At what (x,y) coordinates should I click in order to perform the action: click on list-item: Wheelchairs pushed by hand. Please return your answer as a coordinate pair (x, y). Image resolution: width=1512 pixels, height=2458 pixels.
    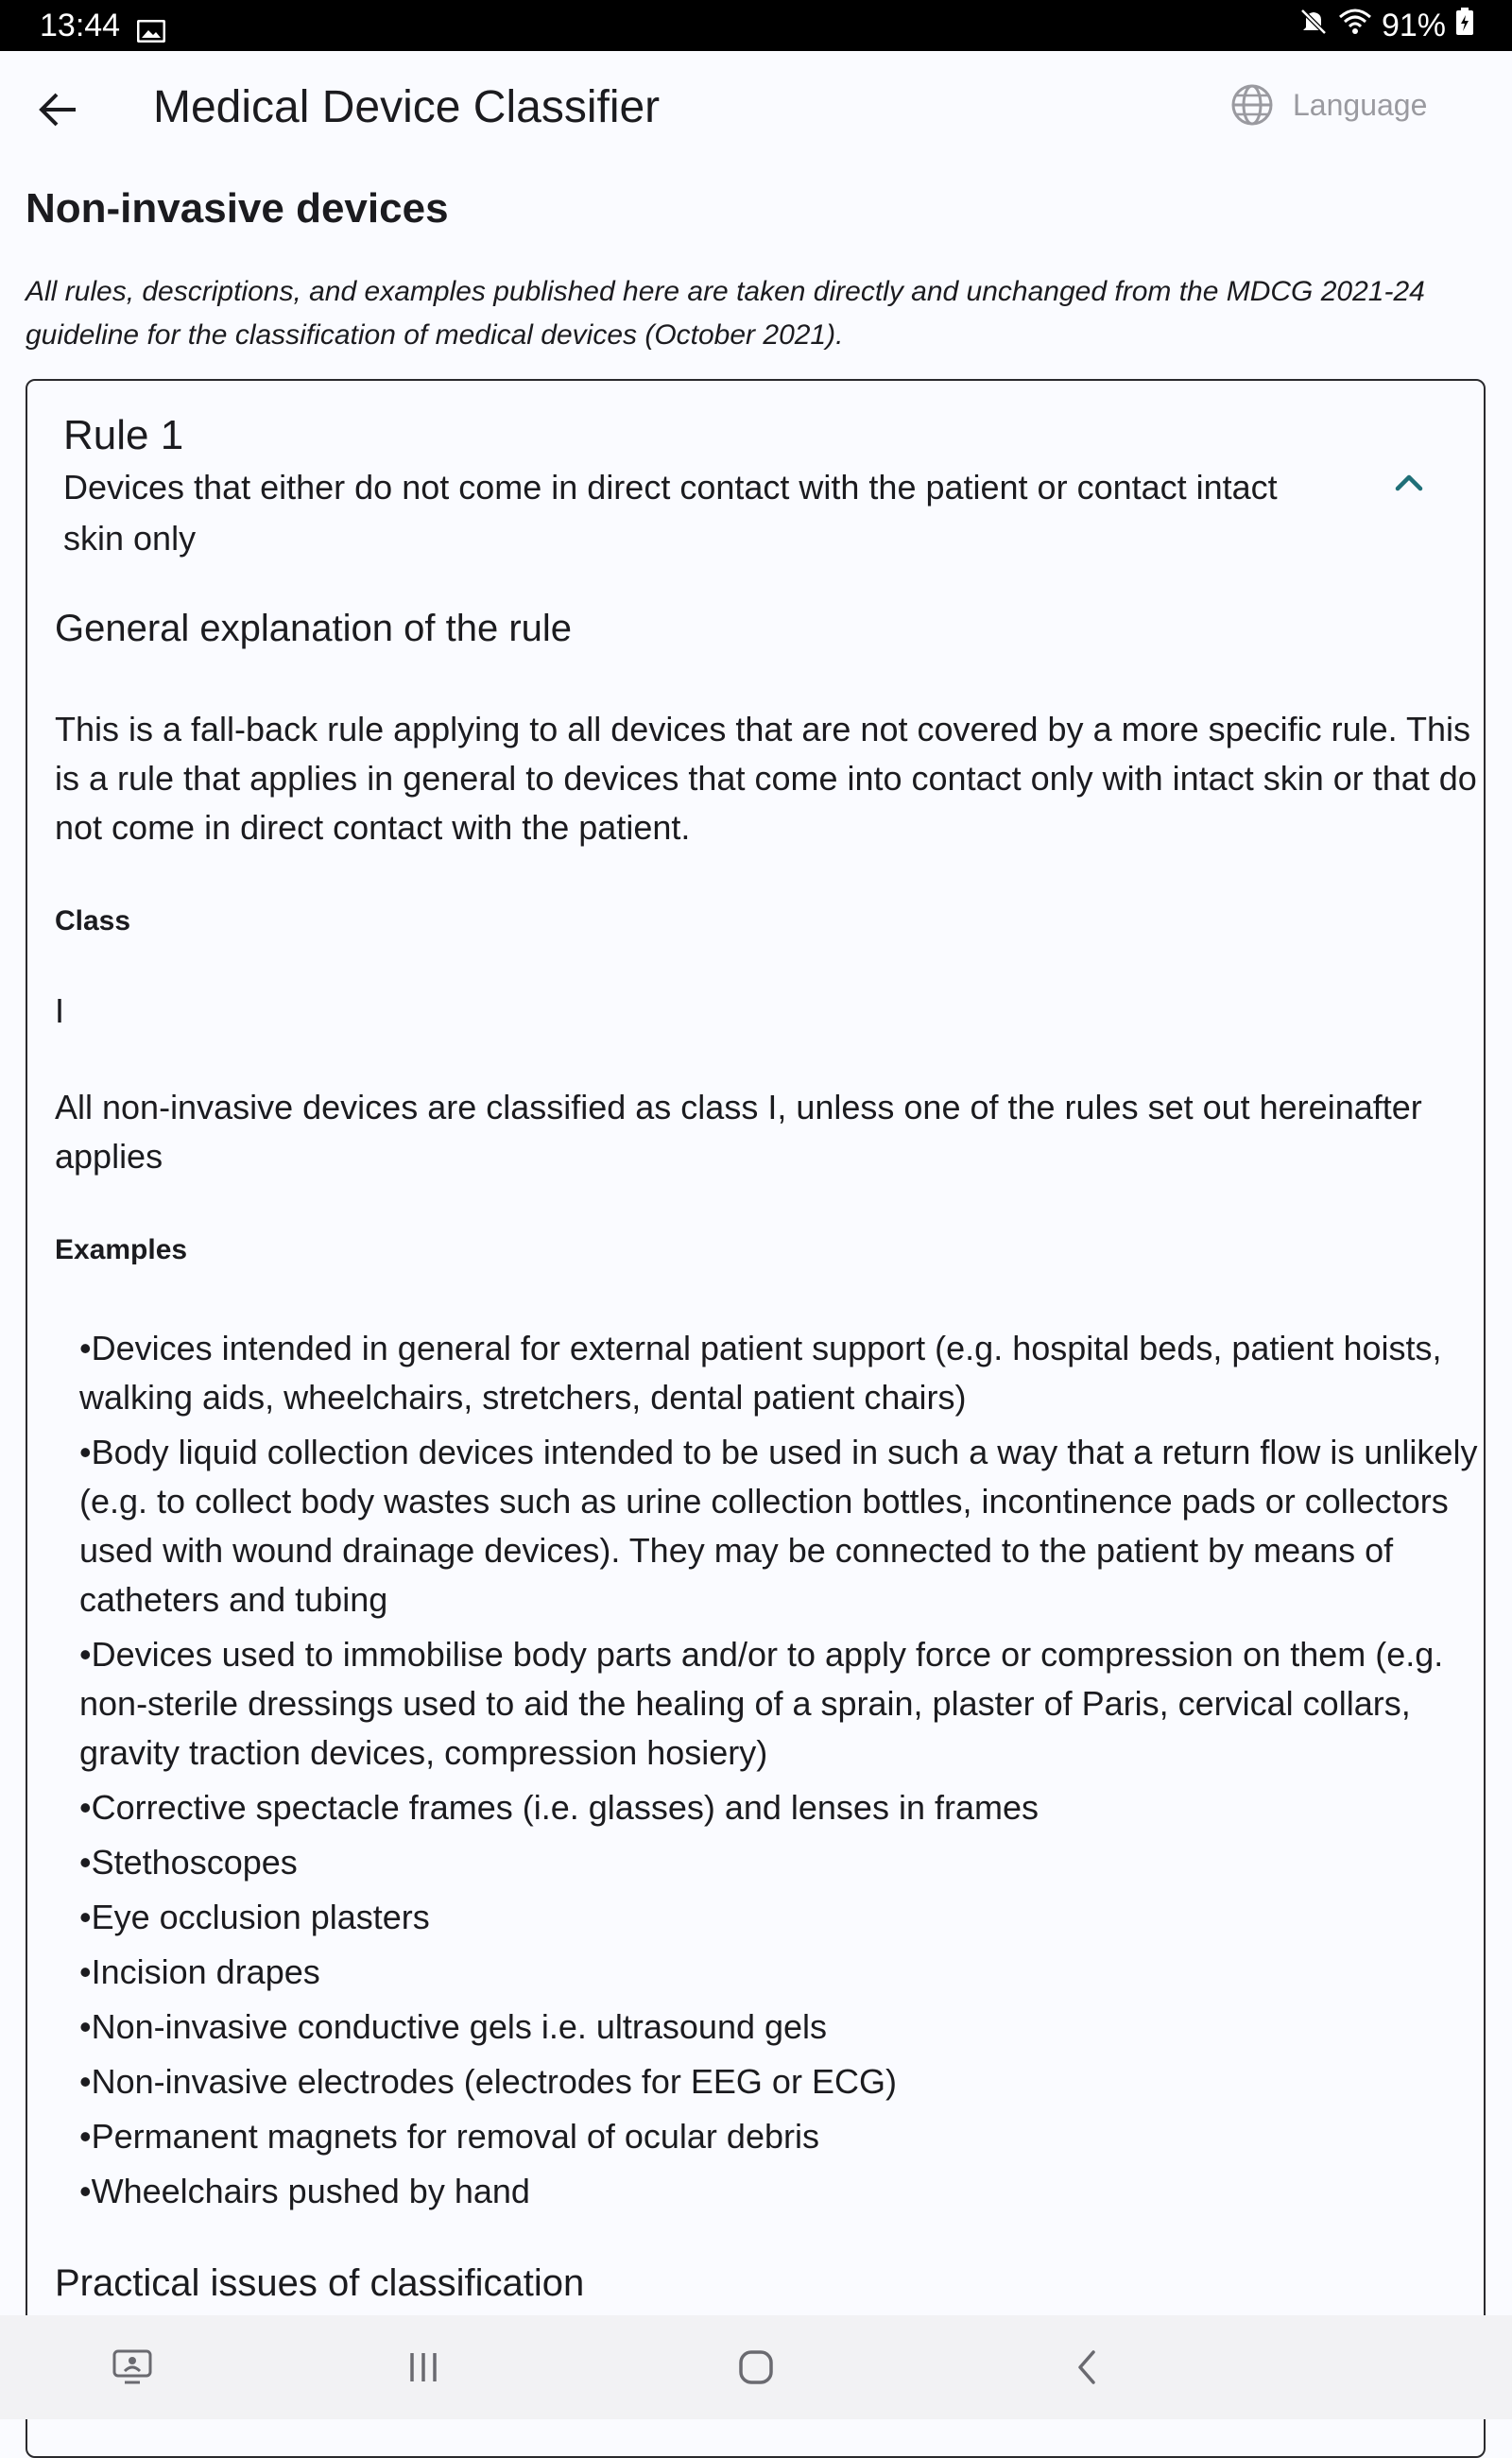
    Looking at the image, I should click on (785, 2191).